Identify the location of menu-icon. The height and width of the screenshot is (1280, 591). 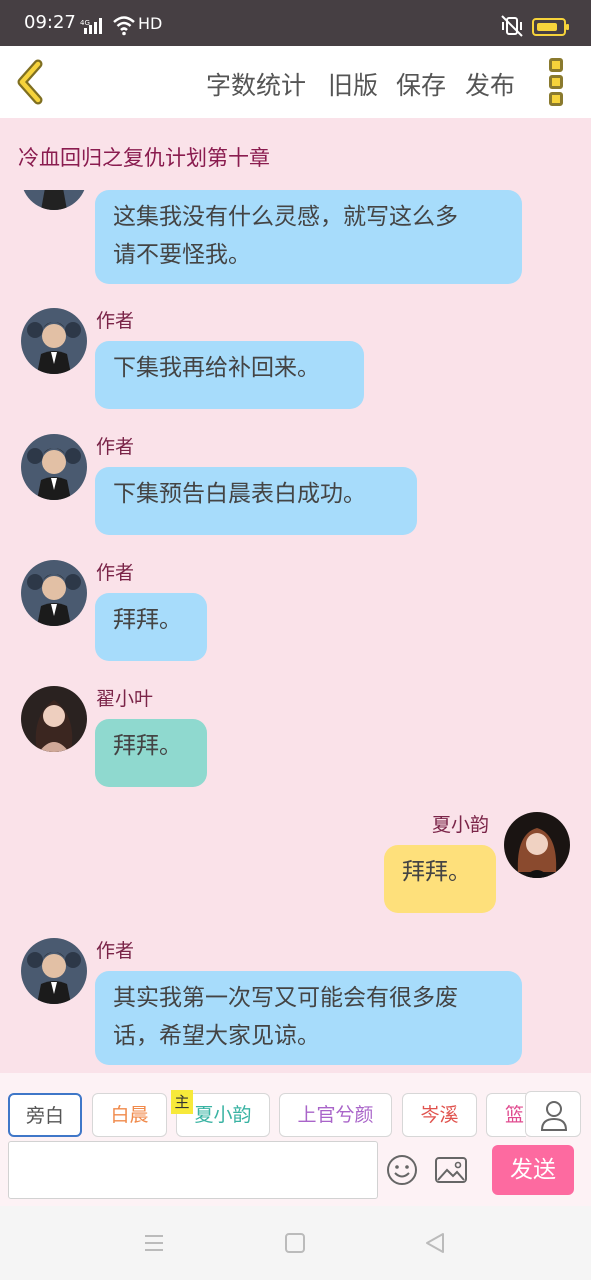
(154, 1243).